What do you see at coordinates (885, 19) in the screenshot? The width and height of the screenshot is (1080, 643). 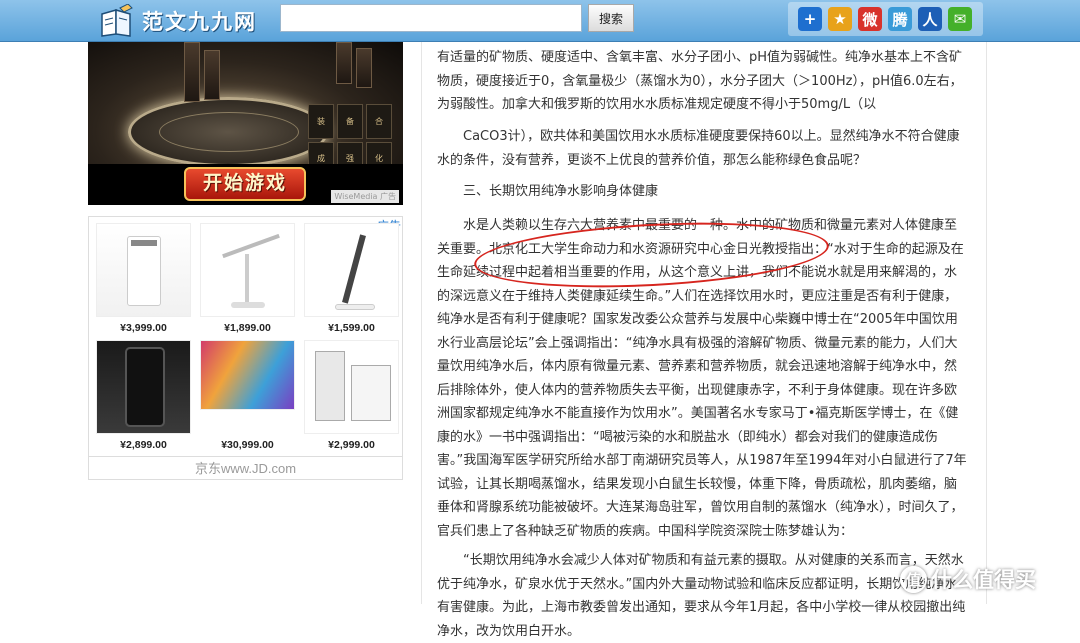 I see `share-bar: + ★ 微腾人 ✉` at bounding box center [885, 19].